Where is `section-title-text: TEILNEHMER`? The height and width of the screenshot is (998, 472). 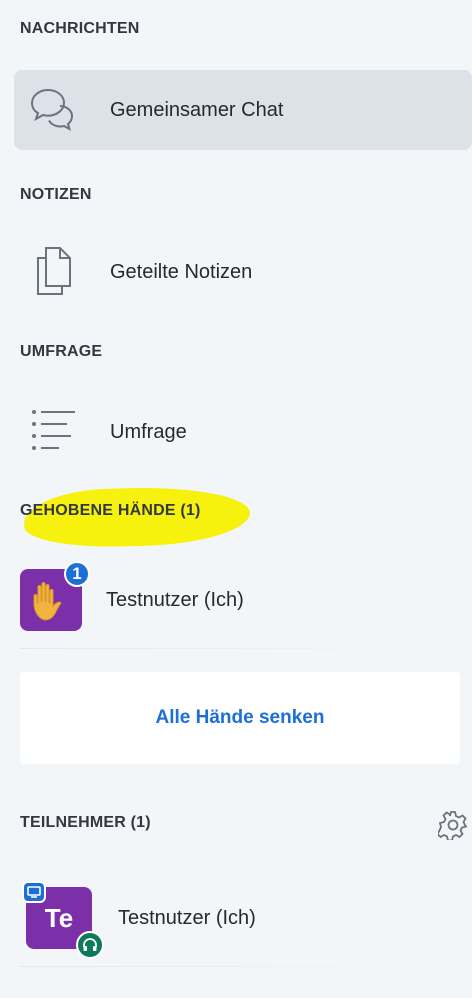
section-title-text: TEILNEHMER is located at coordinates (73, 822).